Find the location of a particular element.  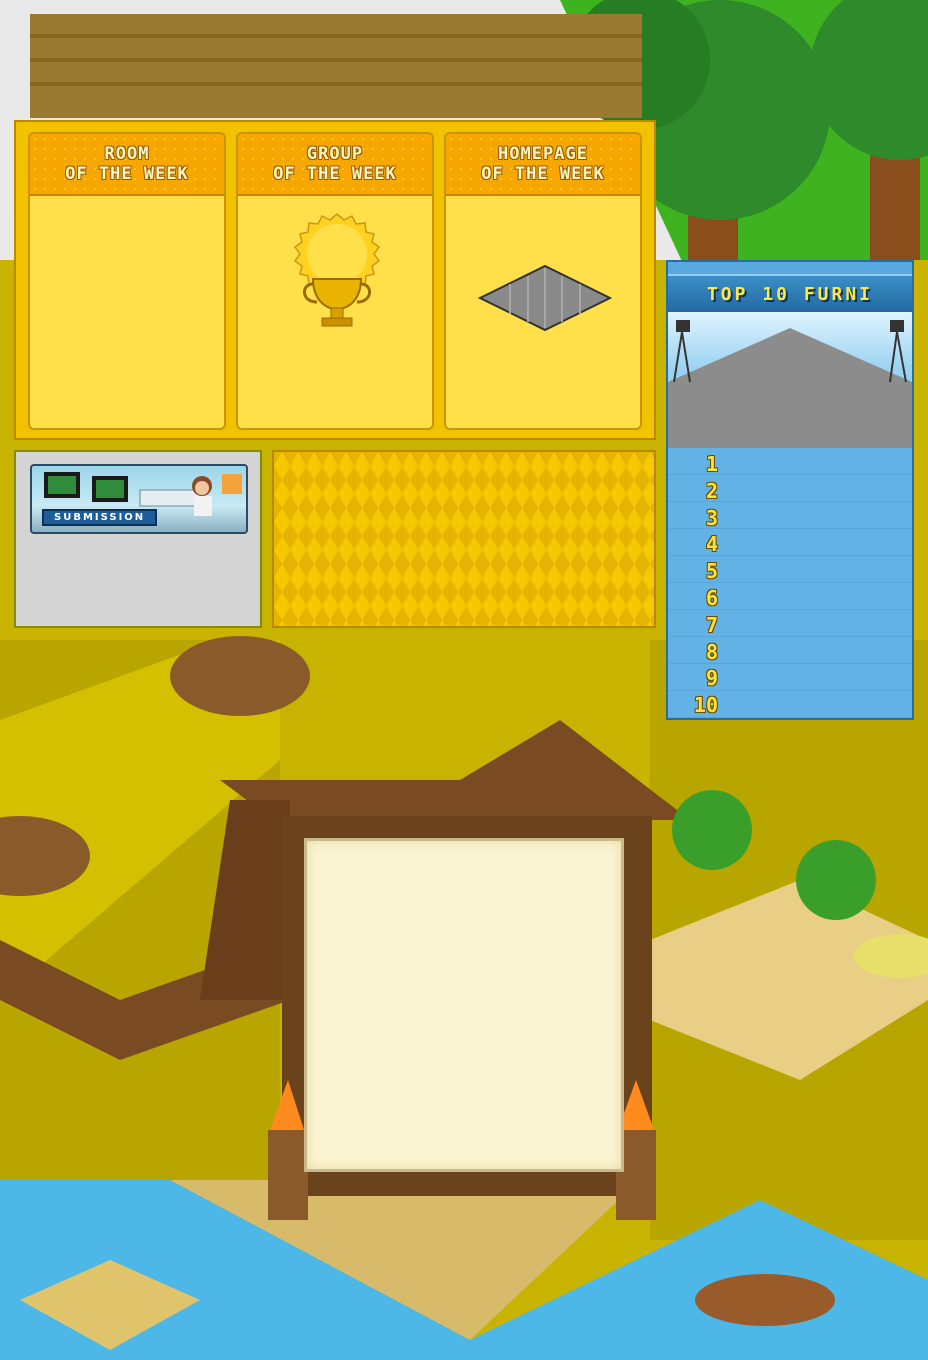

top10-header: TOP 10 FURNI is located at coordinates (790, 294).